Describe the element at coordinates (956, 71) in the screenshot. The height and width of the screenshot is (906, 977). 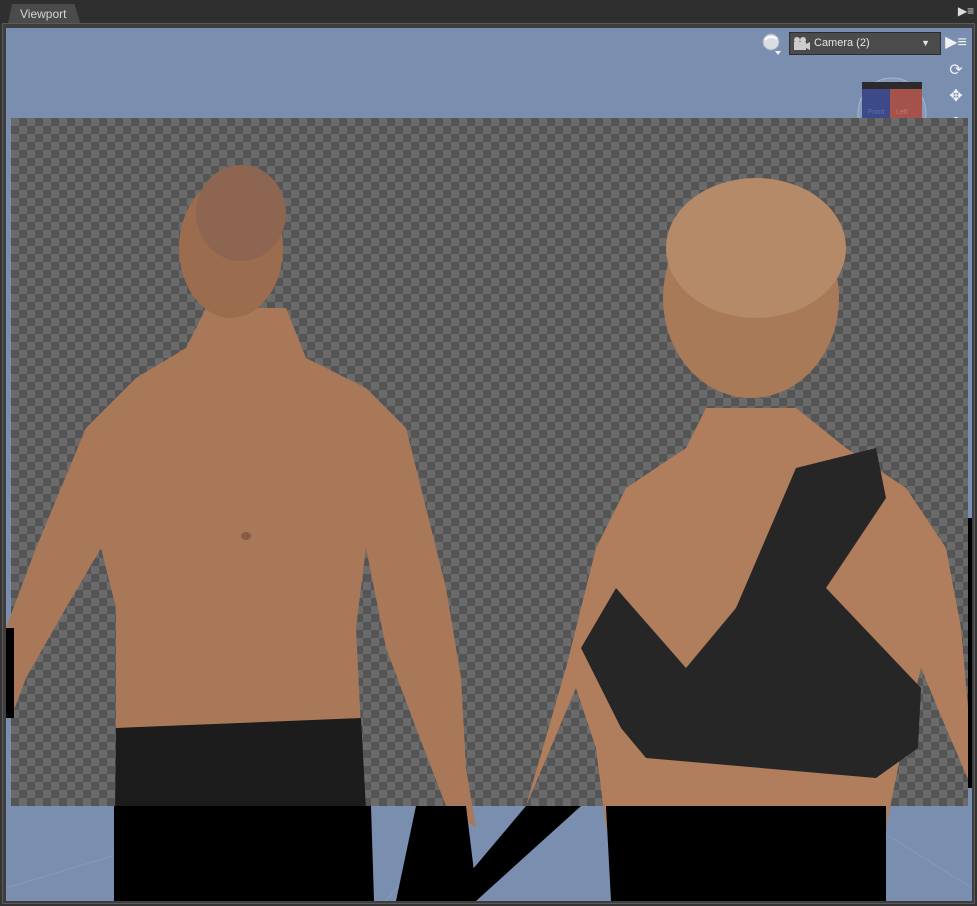
I see `orbit-icon: ⟳` at that location.